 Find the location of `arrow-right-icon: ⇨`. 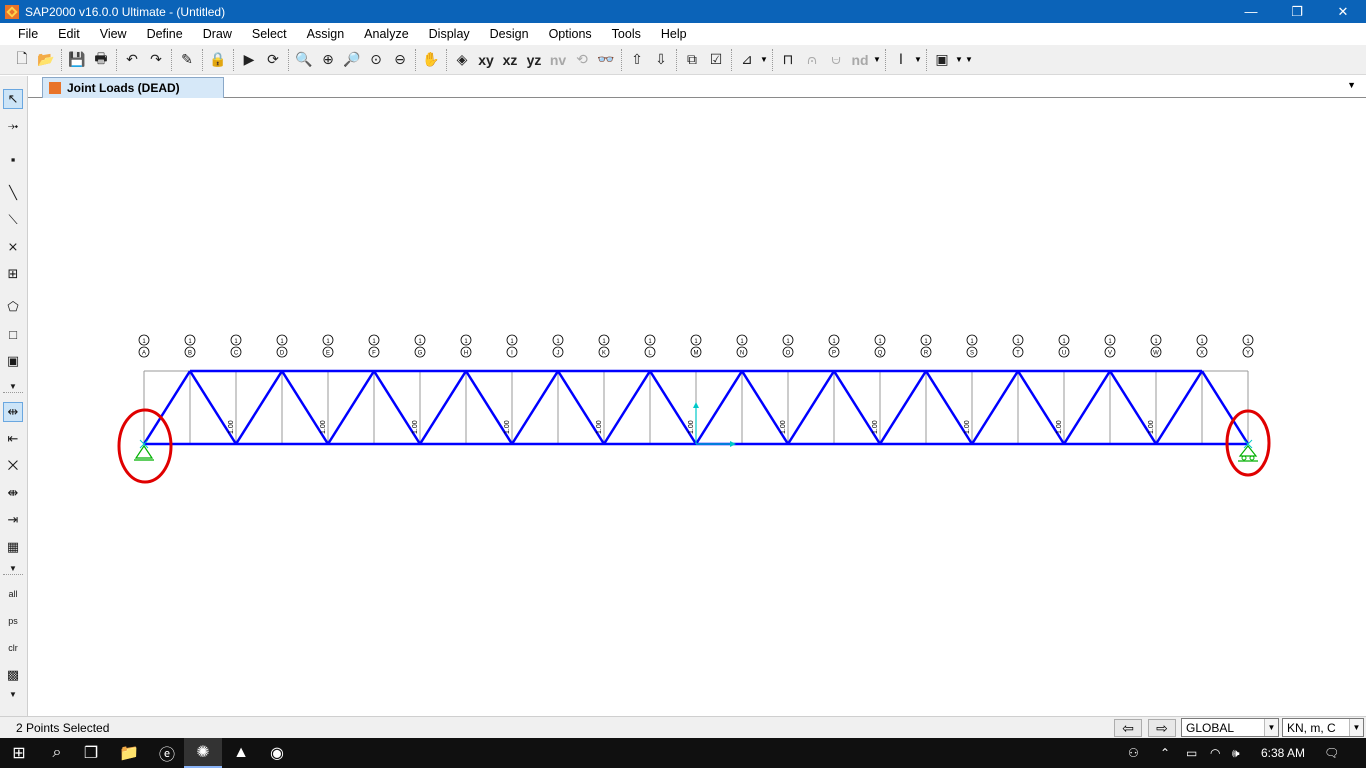

arrow-right-icon: ⇨ is located at coordinates (1162, 728).